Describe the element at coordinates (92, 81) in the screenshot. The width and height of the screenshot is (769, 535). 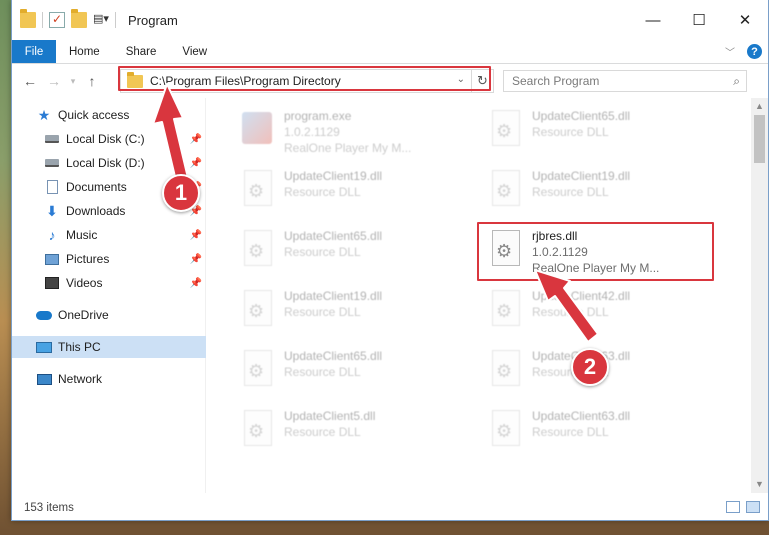
I see `up-button: ↑` at that location.